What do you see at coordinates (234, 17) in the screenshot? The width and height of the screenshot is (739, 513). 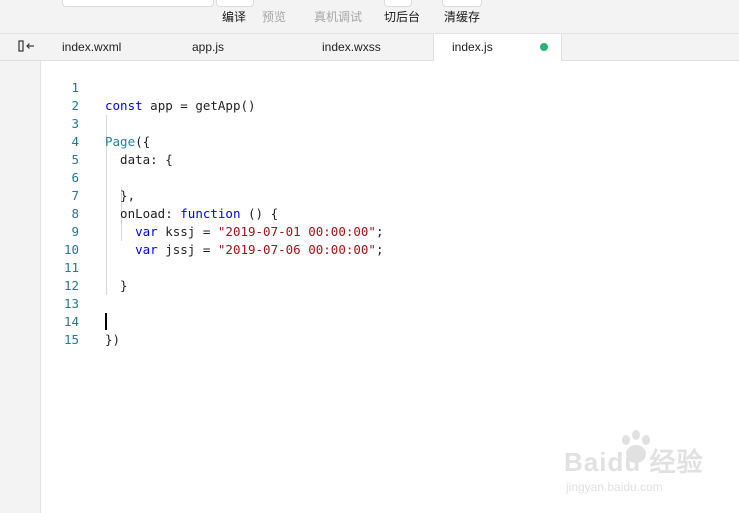 I see `compile-button: 编译` at bounding box center [234, 17].